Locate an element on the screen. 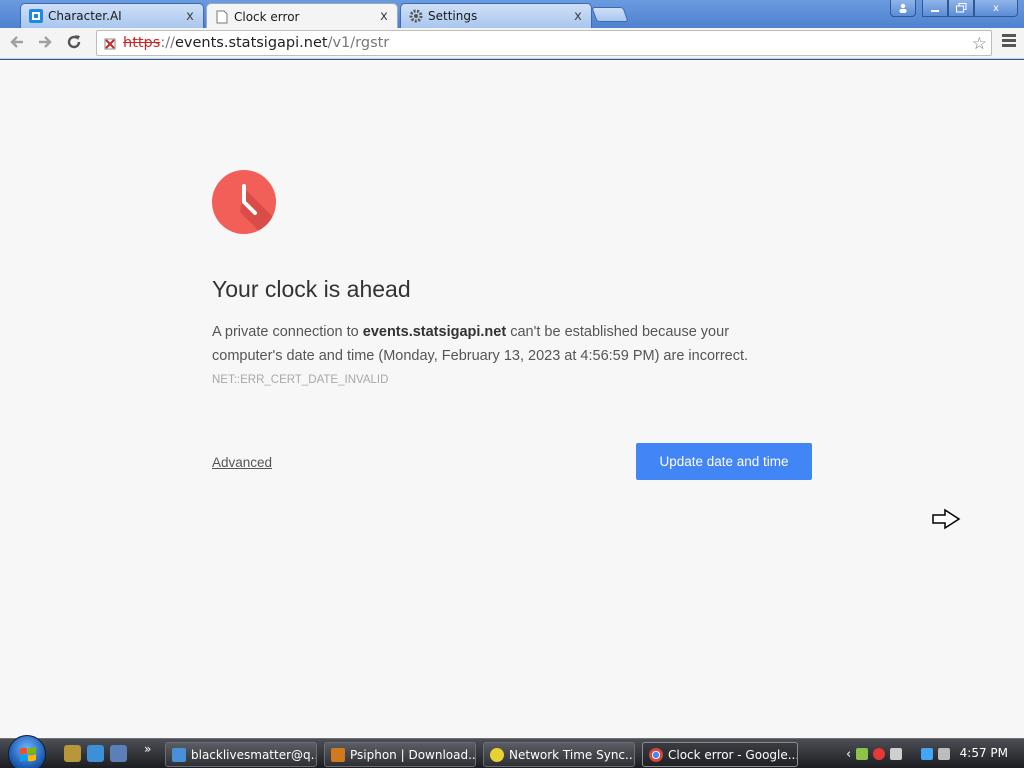 Image resolution: width=1024 pixels, height=768 pixels. advanced-link: Advanced is located at coordinates (242, 462).